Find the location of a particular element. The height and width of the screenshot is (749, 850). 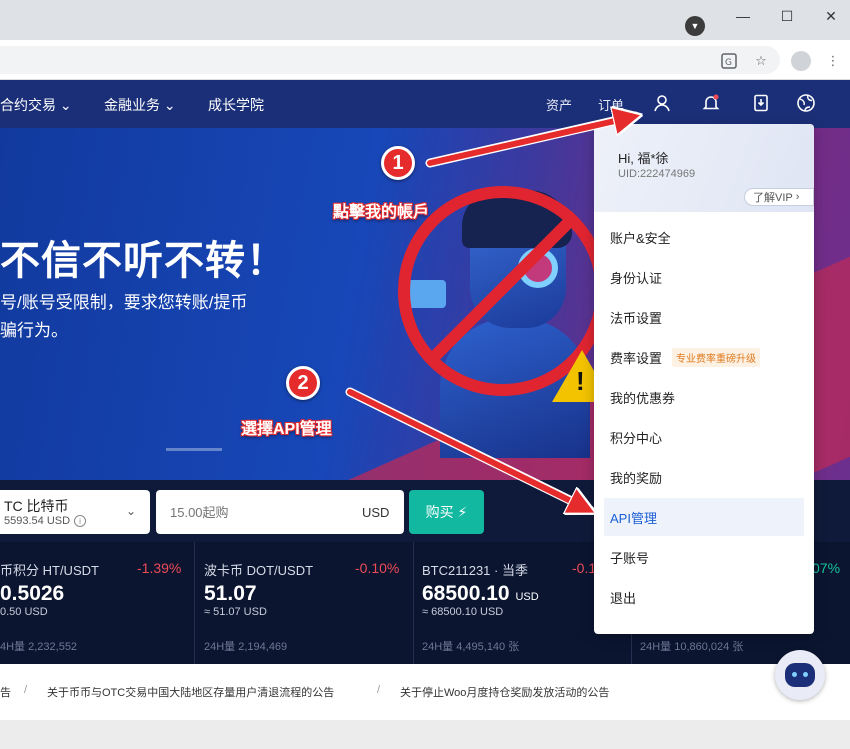

ticker-usd: ≈ 68500.10 USD is located at coordinates (463, 612).